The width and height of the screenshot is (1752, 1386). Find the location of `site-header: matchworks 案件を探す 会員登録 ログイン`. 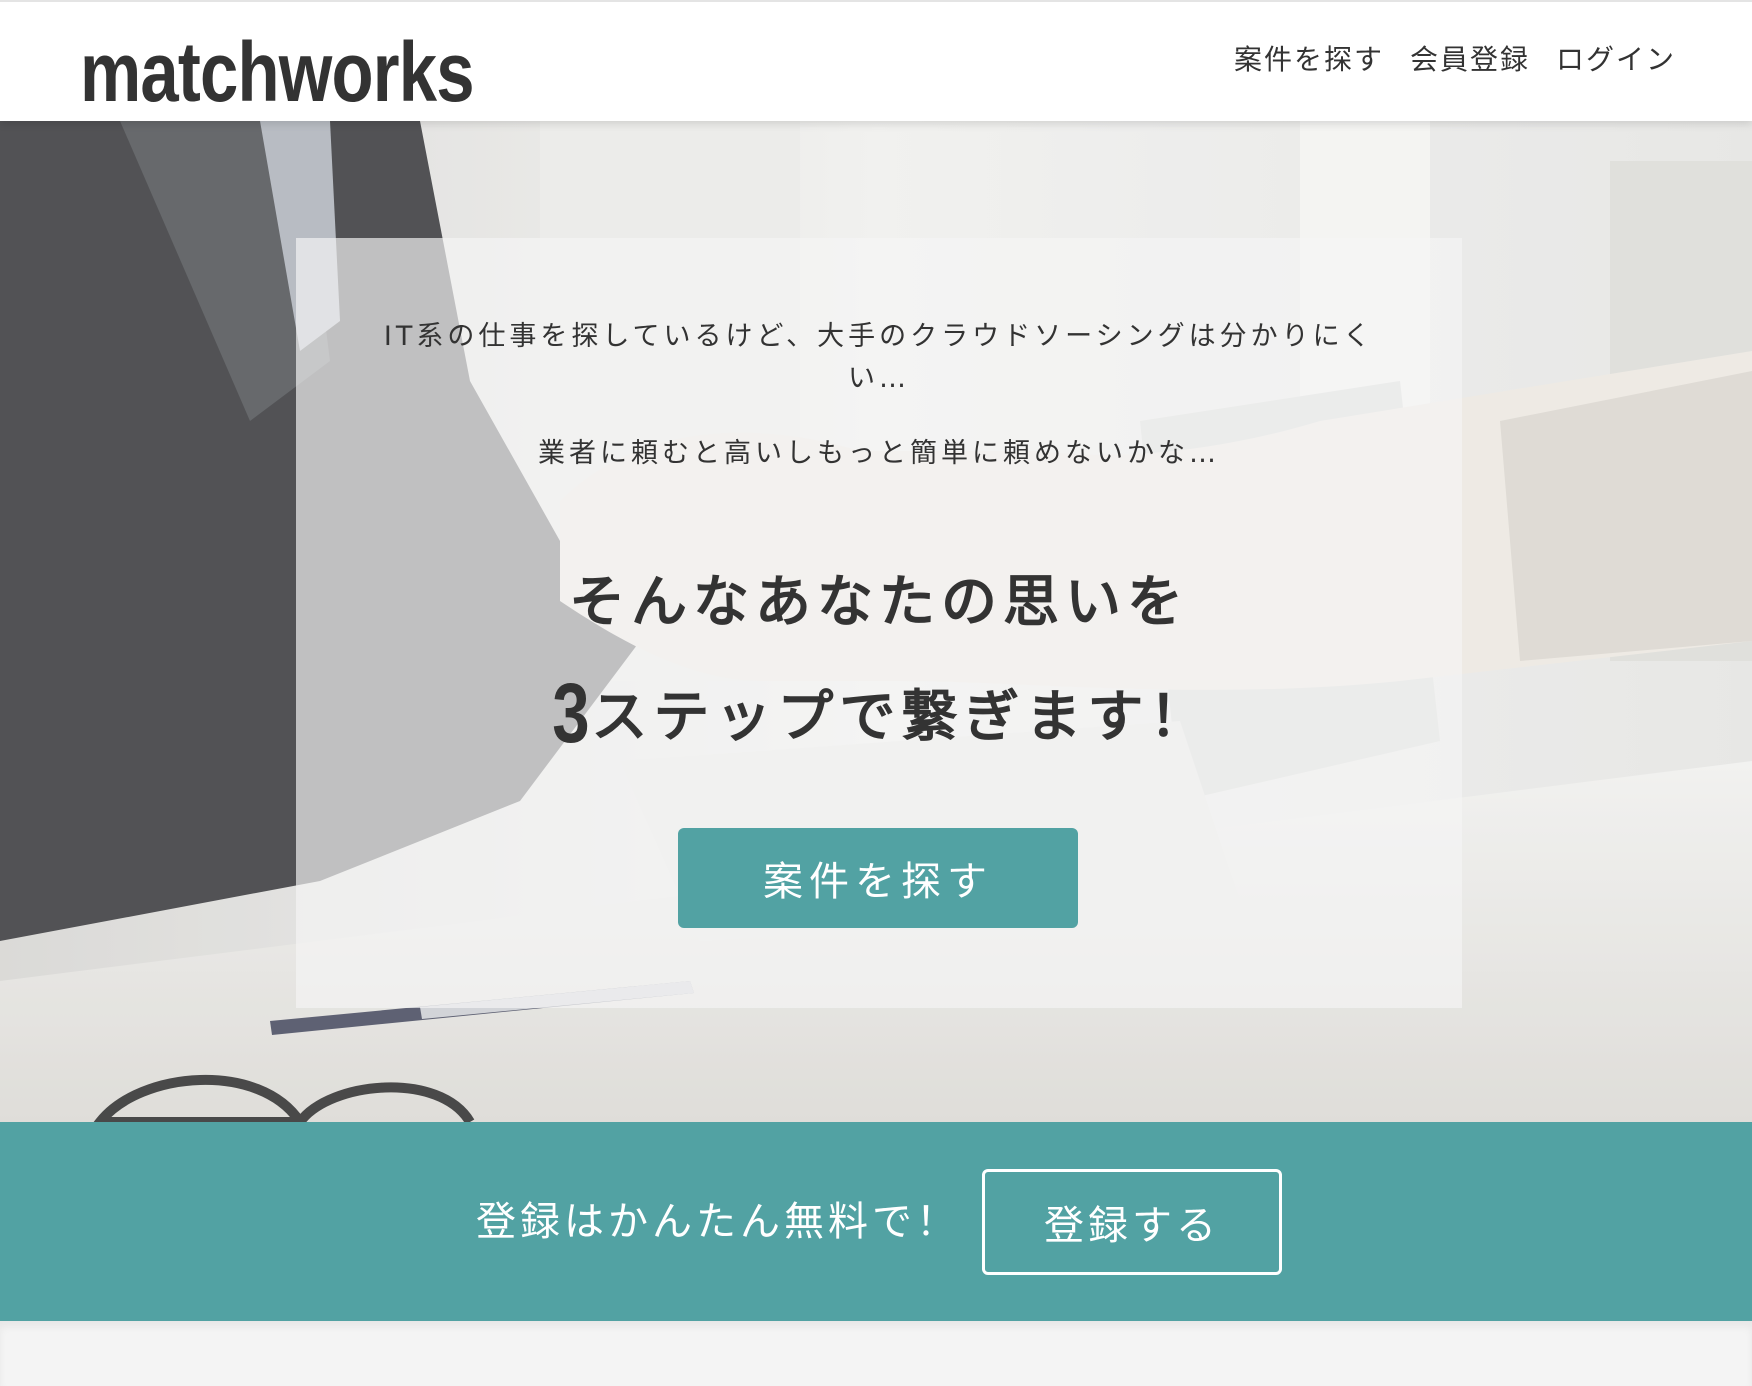

site-header: matchworks 案件を探す 会員登録 ログイン is located at coordinates (876, 60).